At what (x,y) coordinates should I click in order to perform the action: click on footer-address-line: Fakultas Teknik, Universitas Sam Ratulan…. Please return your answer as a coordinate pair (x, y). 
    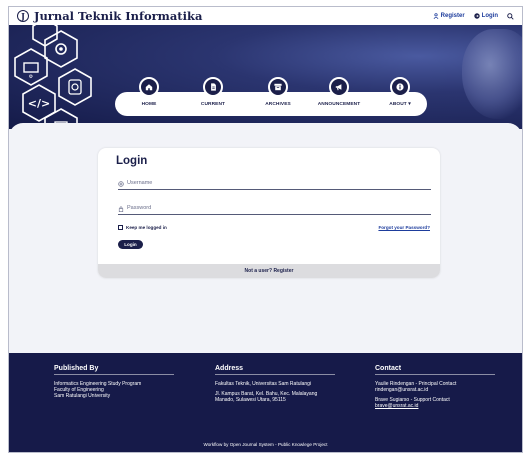
    Looking at the image, I should click on (263, 384).